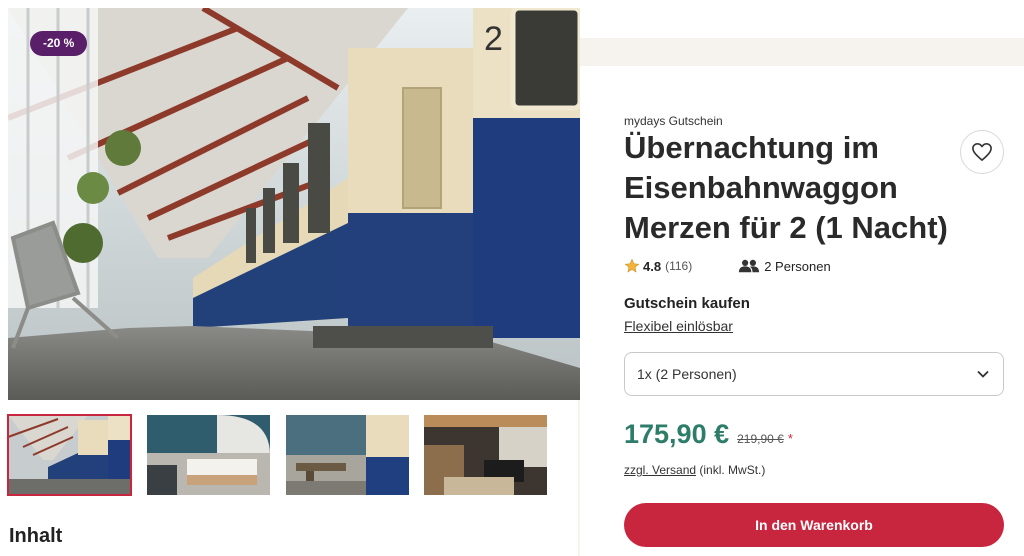  What do you see at coordinates (678, 326) in the screenshot?
I see `flexible-redeem-link: Flexibel einlösbar` at bounding box center [678, 326].